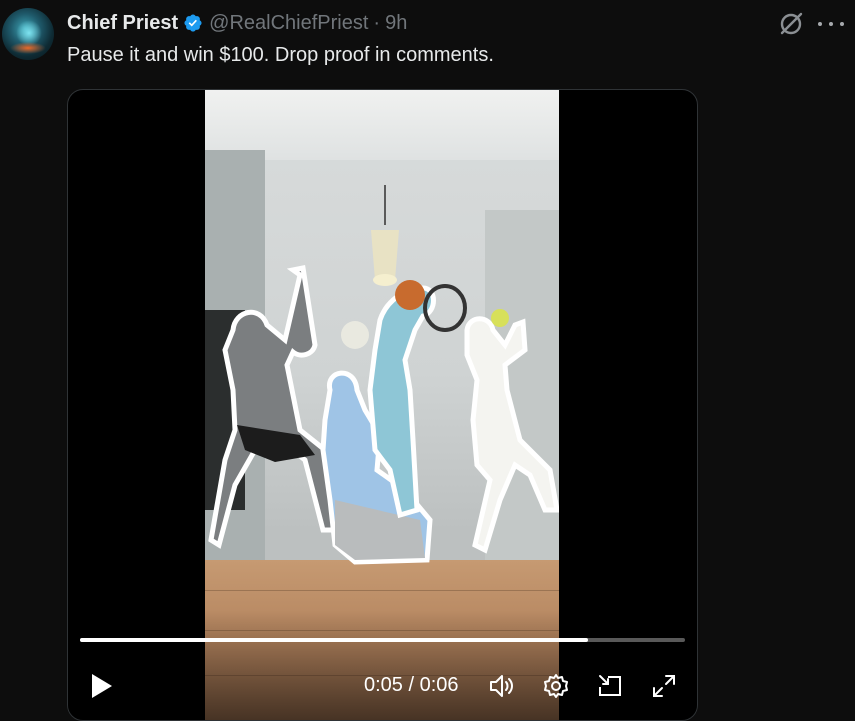  I want to click on verified-badge-icon, so click(193, 23).